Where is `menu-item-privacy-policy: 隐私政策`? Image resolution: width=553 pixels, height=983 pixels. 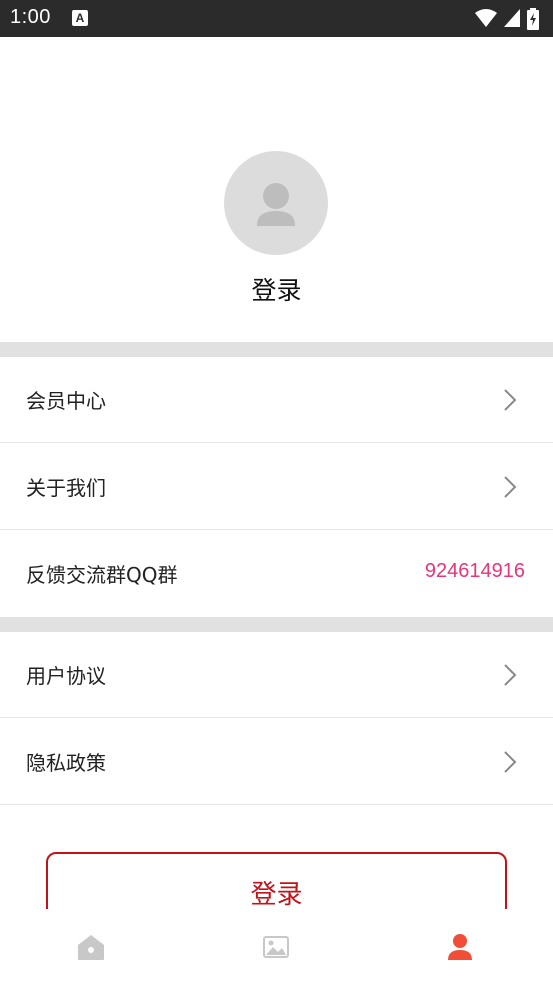
menu-item-privacy-policy: 隐私政策 is located at coordinates (276, 762).